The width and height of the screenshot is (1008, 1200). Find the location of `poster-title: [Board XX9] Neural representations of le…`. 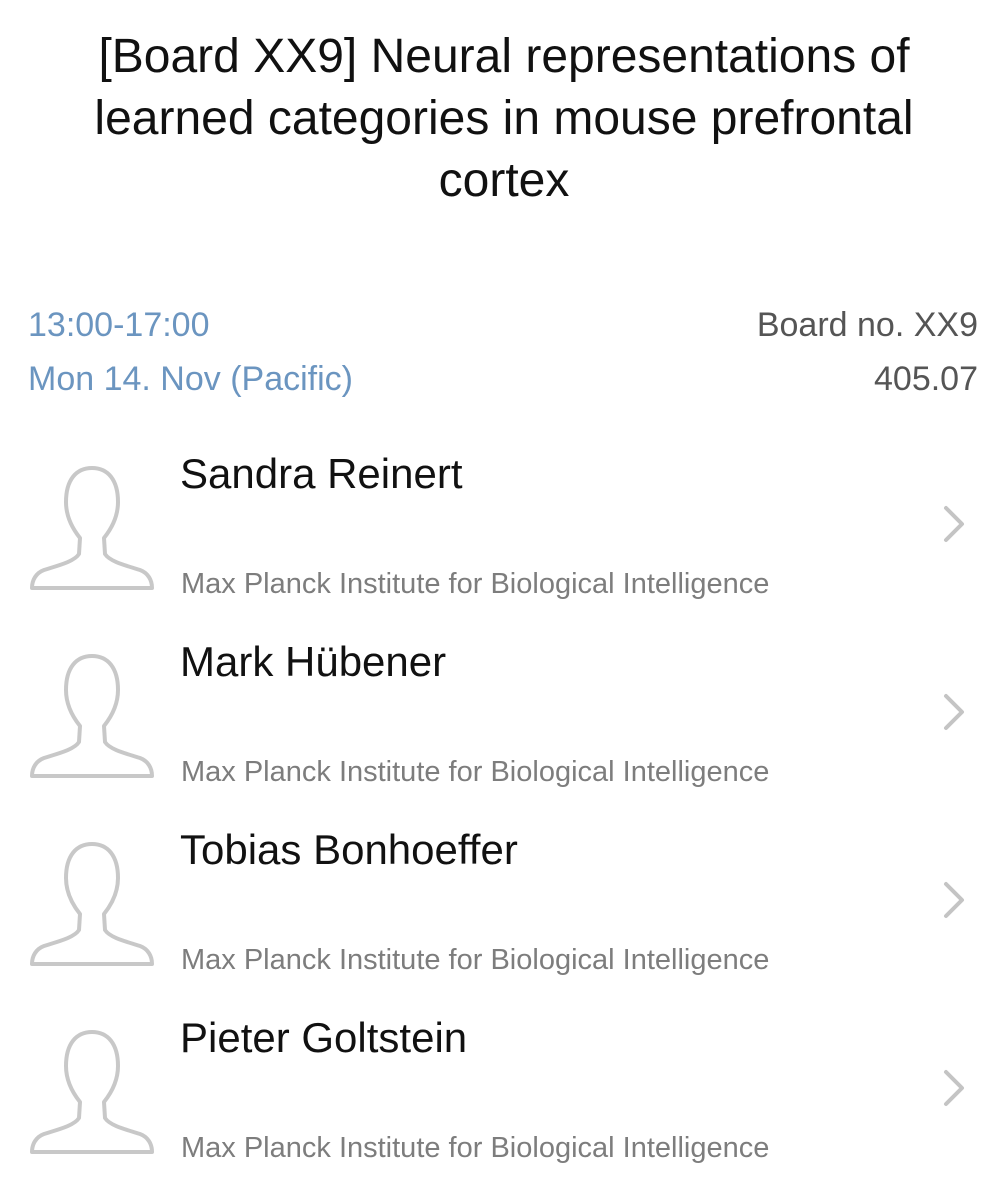

poster-title: [Board XX9] Neural representations of le… is located at coordinates (504, 118).